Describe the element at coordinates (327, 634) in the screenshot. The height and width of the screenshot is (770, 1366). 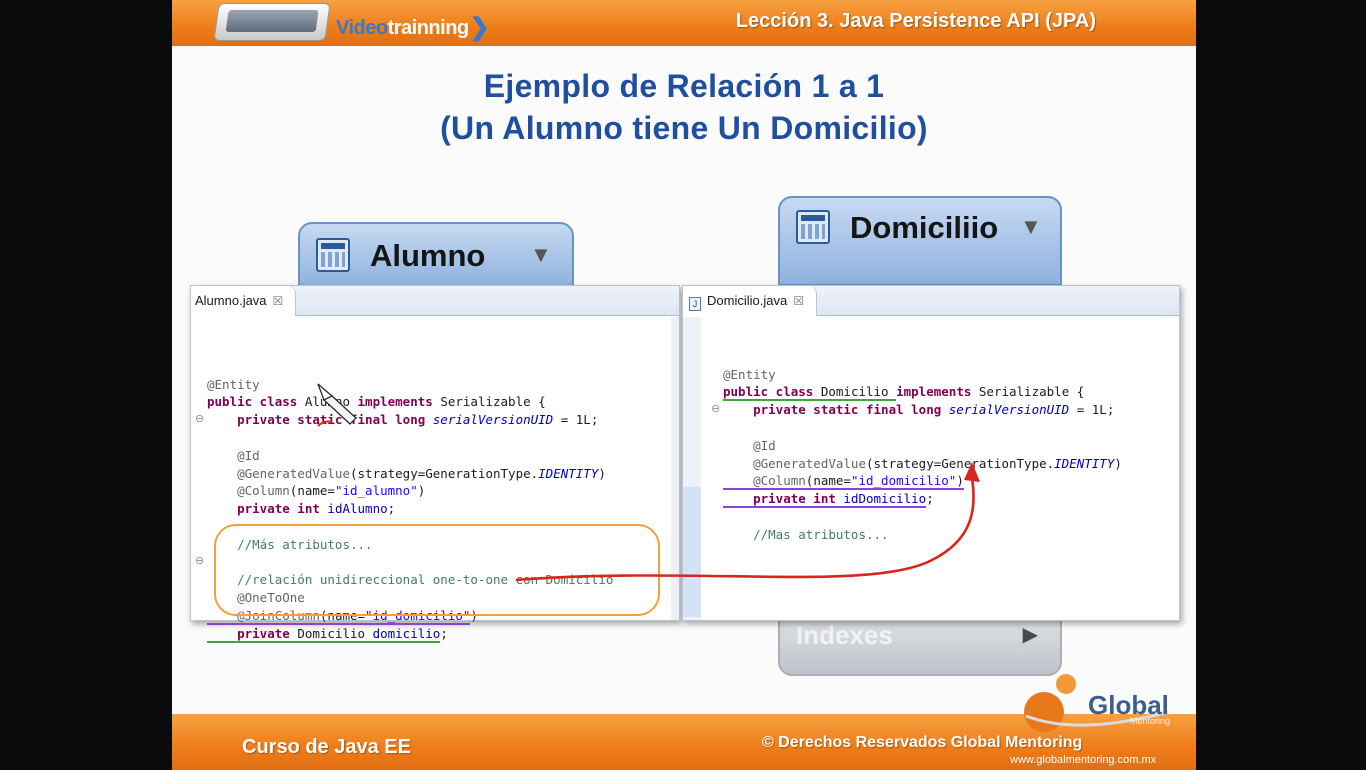
I see `code-line: private Domicilio domicilio;` at that location.